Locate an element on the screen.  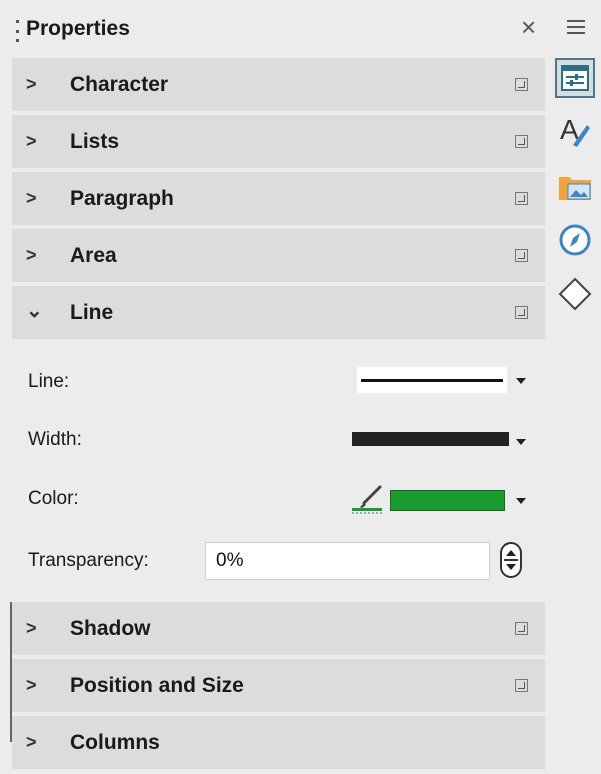
tab-navigator is located at coordinates (575, 240).